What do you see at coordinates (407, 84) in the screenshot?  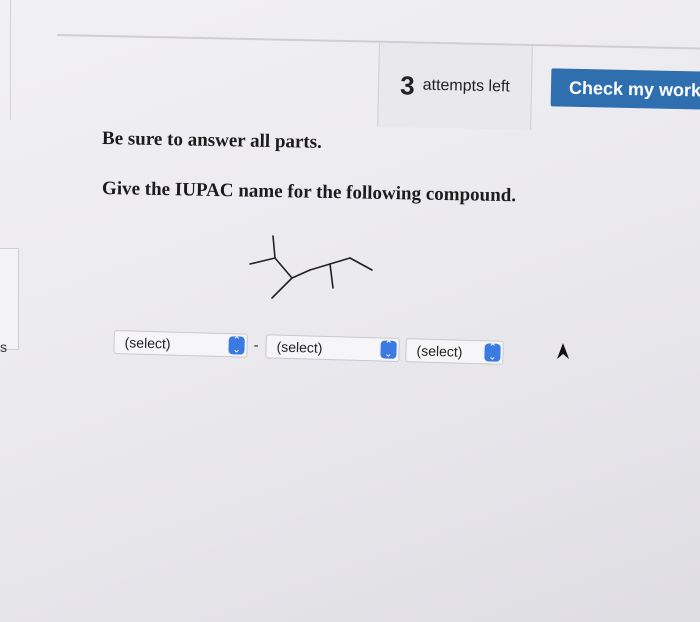 I see `attempts-count: 3` at bounding box center [407, 84].